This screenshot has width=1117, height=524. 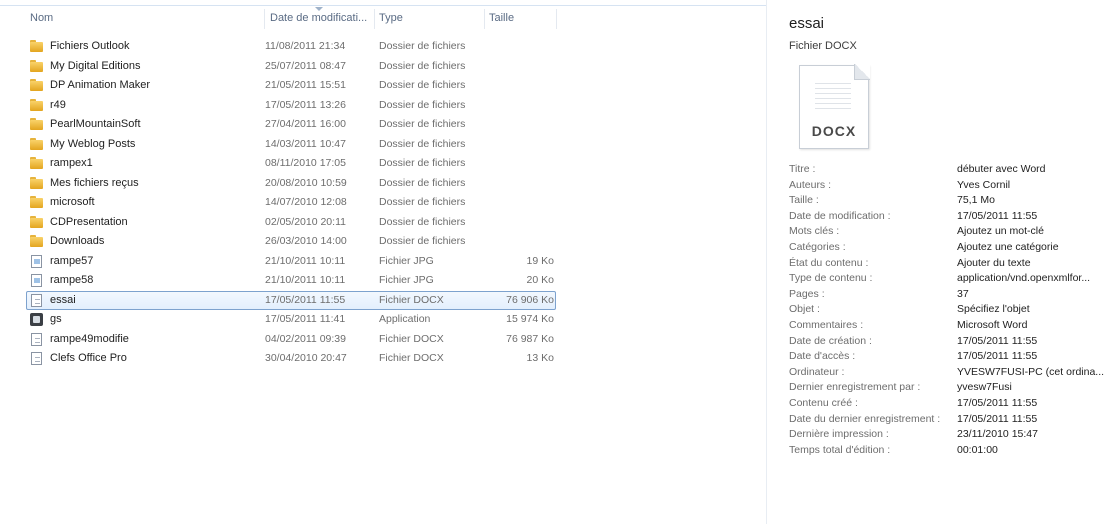 What do you see at coordinates (90, 46) in the screenshot?
I see `file-name: Fichiers Outlook` at bounding box center [90, 46].